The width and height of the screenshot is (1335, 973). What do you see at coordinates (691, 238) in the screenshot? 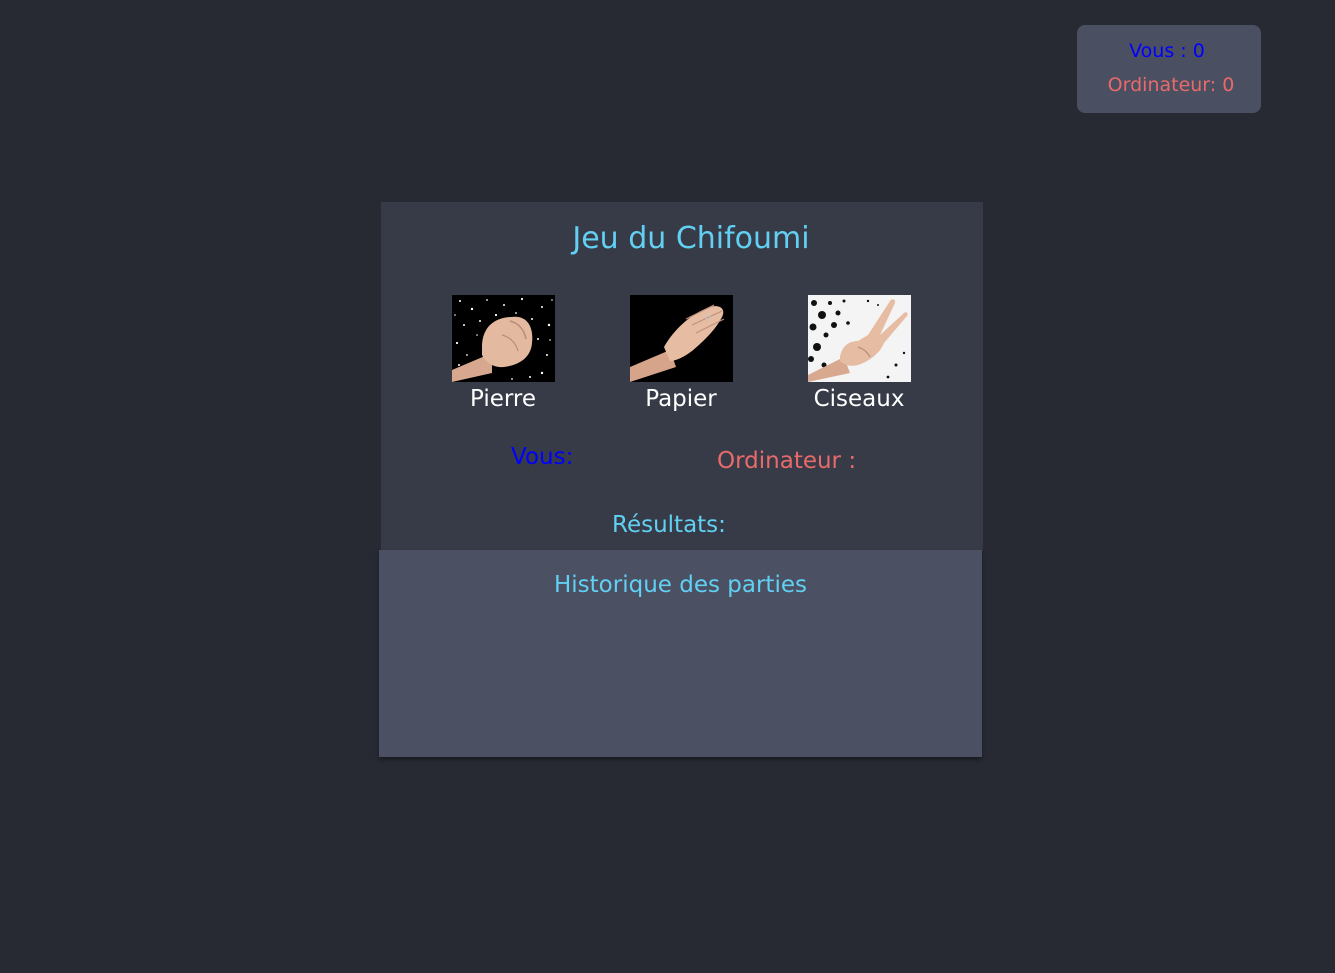
I see `game-title: Jeu du Chifoumi` at bounding box center [691, 238].